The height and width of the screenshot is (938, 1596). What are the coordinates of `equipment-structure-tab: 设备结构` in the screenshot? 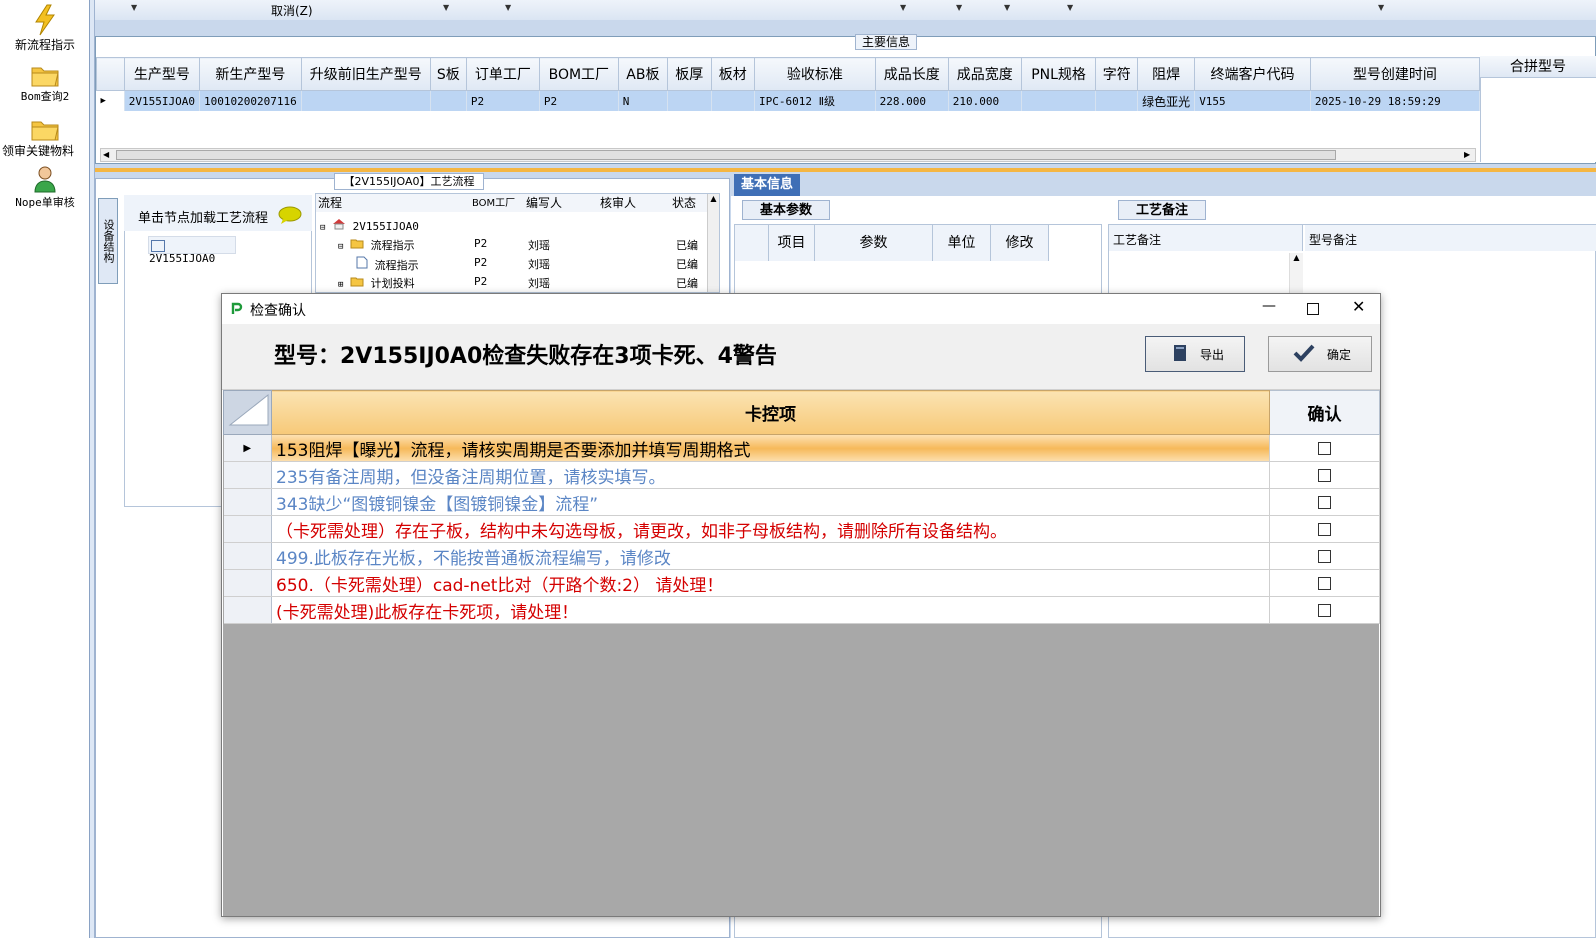 It's located at (108, 241).